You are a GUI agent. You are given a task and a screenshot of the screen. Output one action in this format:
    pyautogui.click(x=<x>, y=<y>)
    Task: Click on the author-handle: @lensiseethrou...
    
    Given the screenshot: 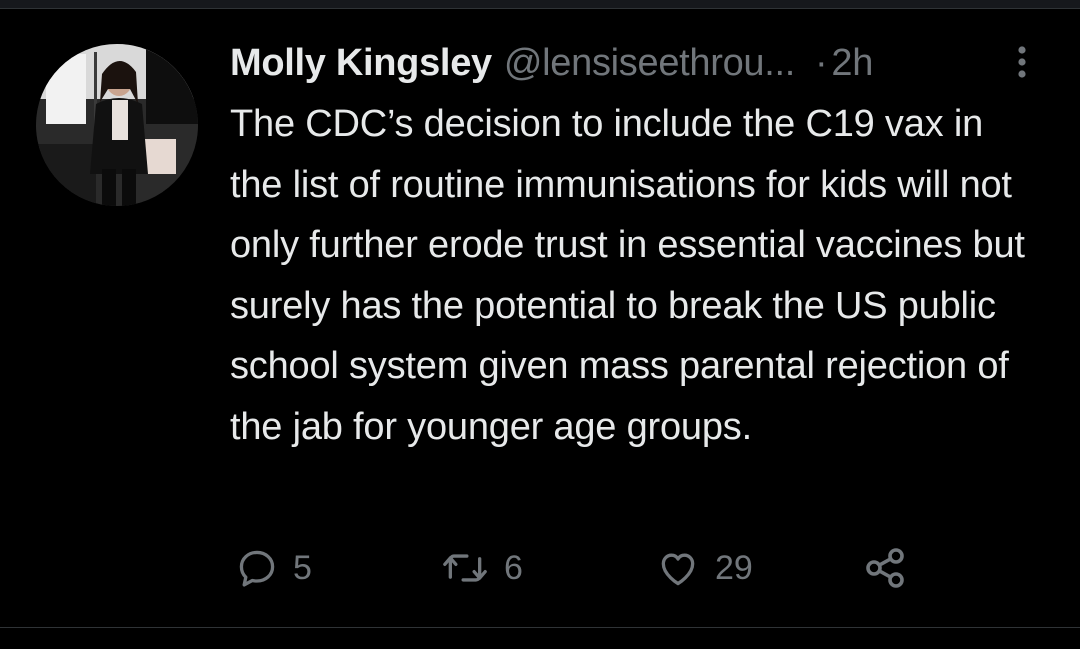 What is the action you would take?
    pyautogui.click(x=649, y=63)
    